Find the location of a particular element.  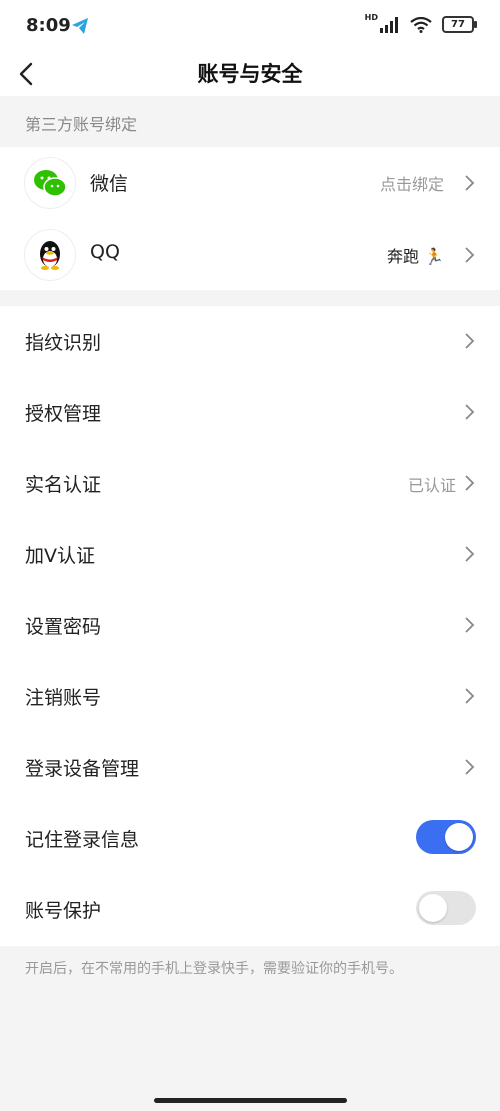

section-header-label: 第三方账号绑定 is located at coordinates (81, 124).